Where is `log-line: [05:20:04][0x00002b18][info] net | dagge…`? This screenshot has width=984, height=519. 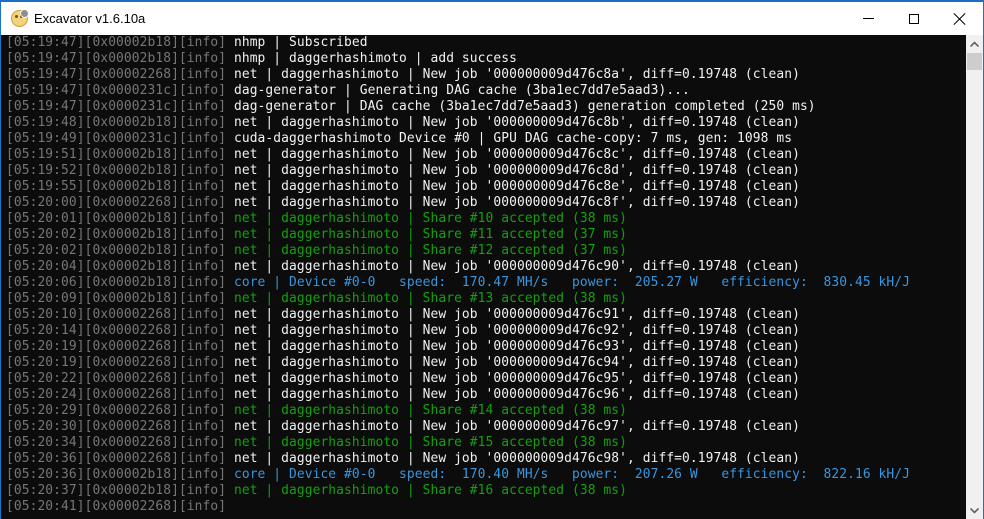 log-line: [05:20:04][0x00002b18][info] net | dagge… is located at coordinates (483, 267).